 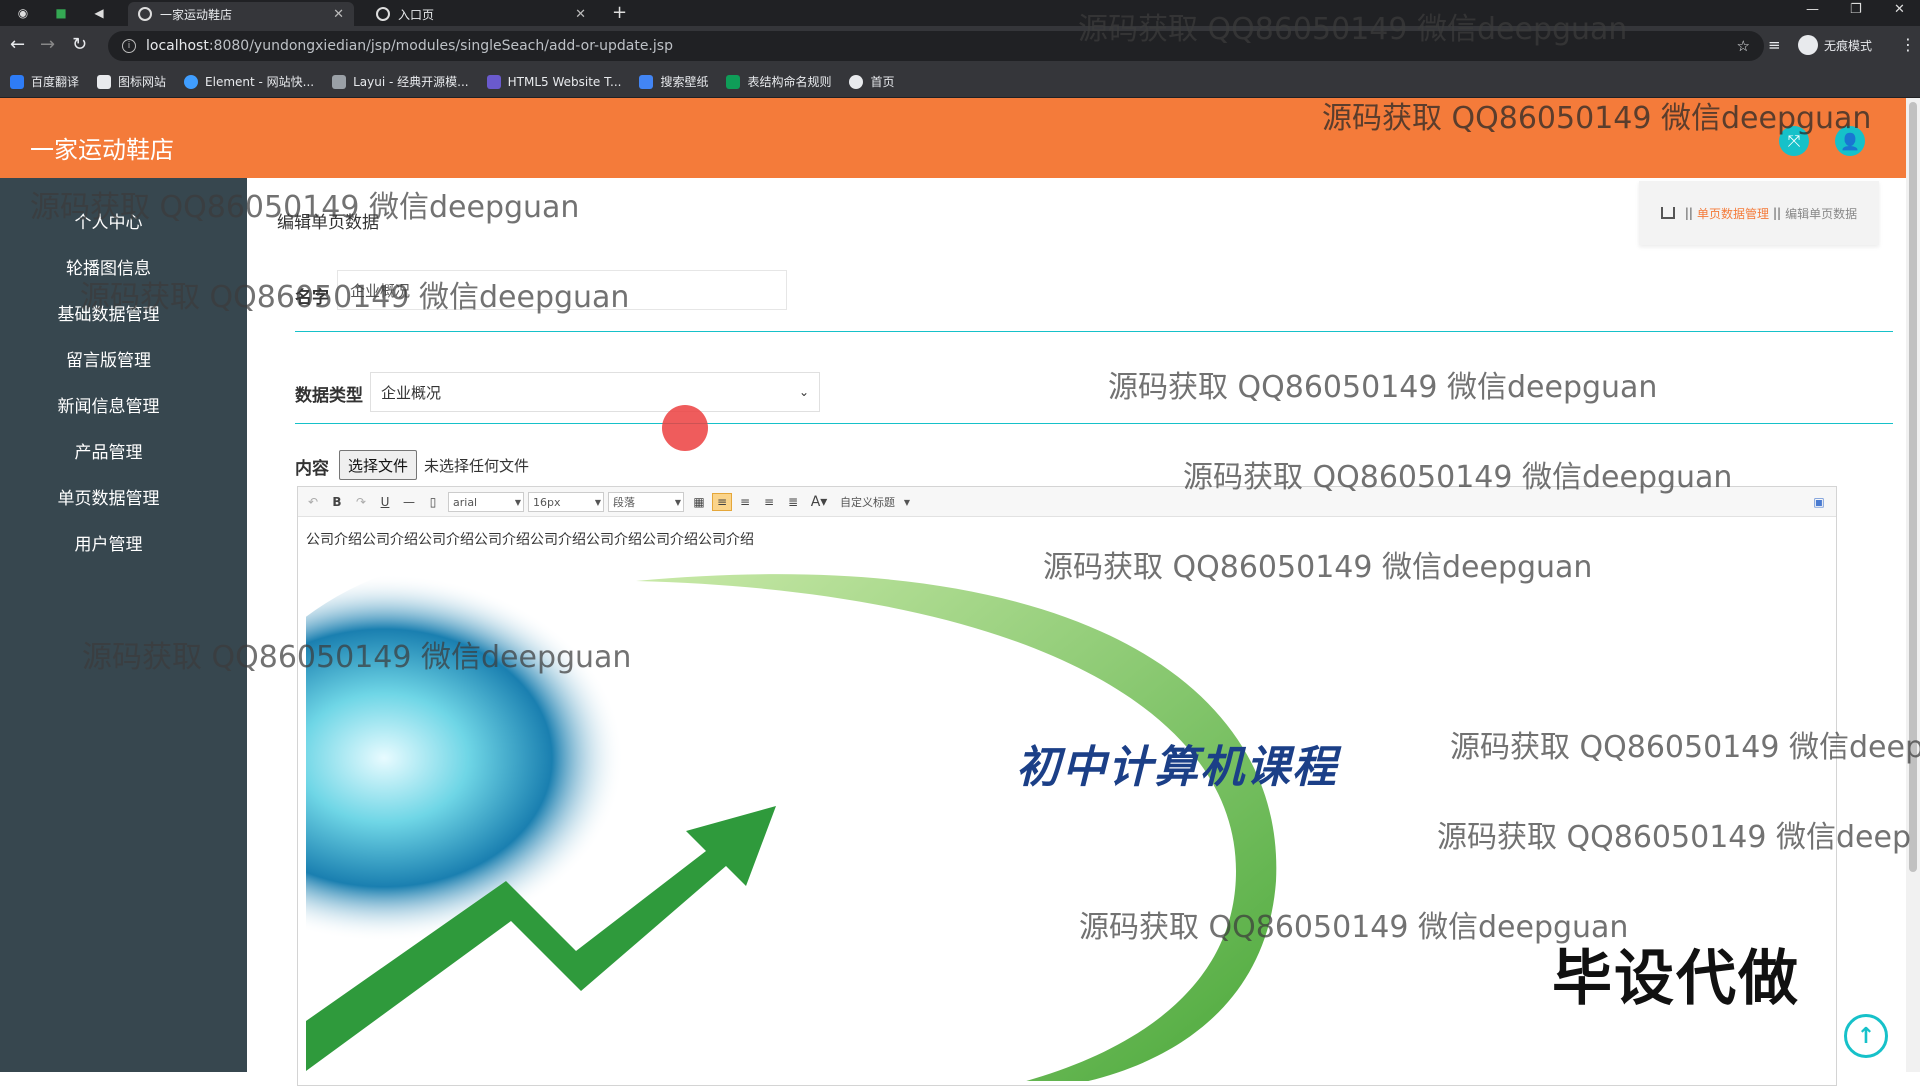 What do you see at coordinates (769, 502) in the screenshot?
I see `align-center-icon: ≡` at bounding box center [769, 502].